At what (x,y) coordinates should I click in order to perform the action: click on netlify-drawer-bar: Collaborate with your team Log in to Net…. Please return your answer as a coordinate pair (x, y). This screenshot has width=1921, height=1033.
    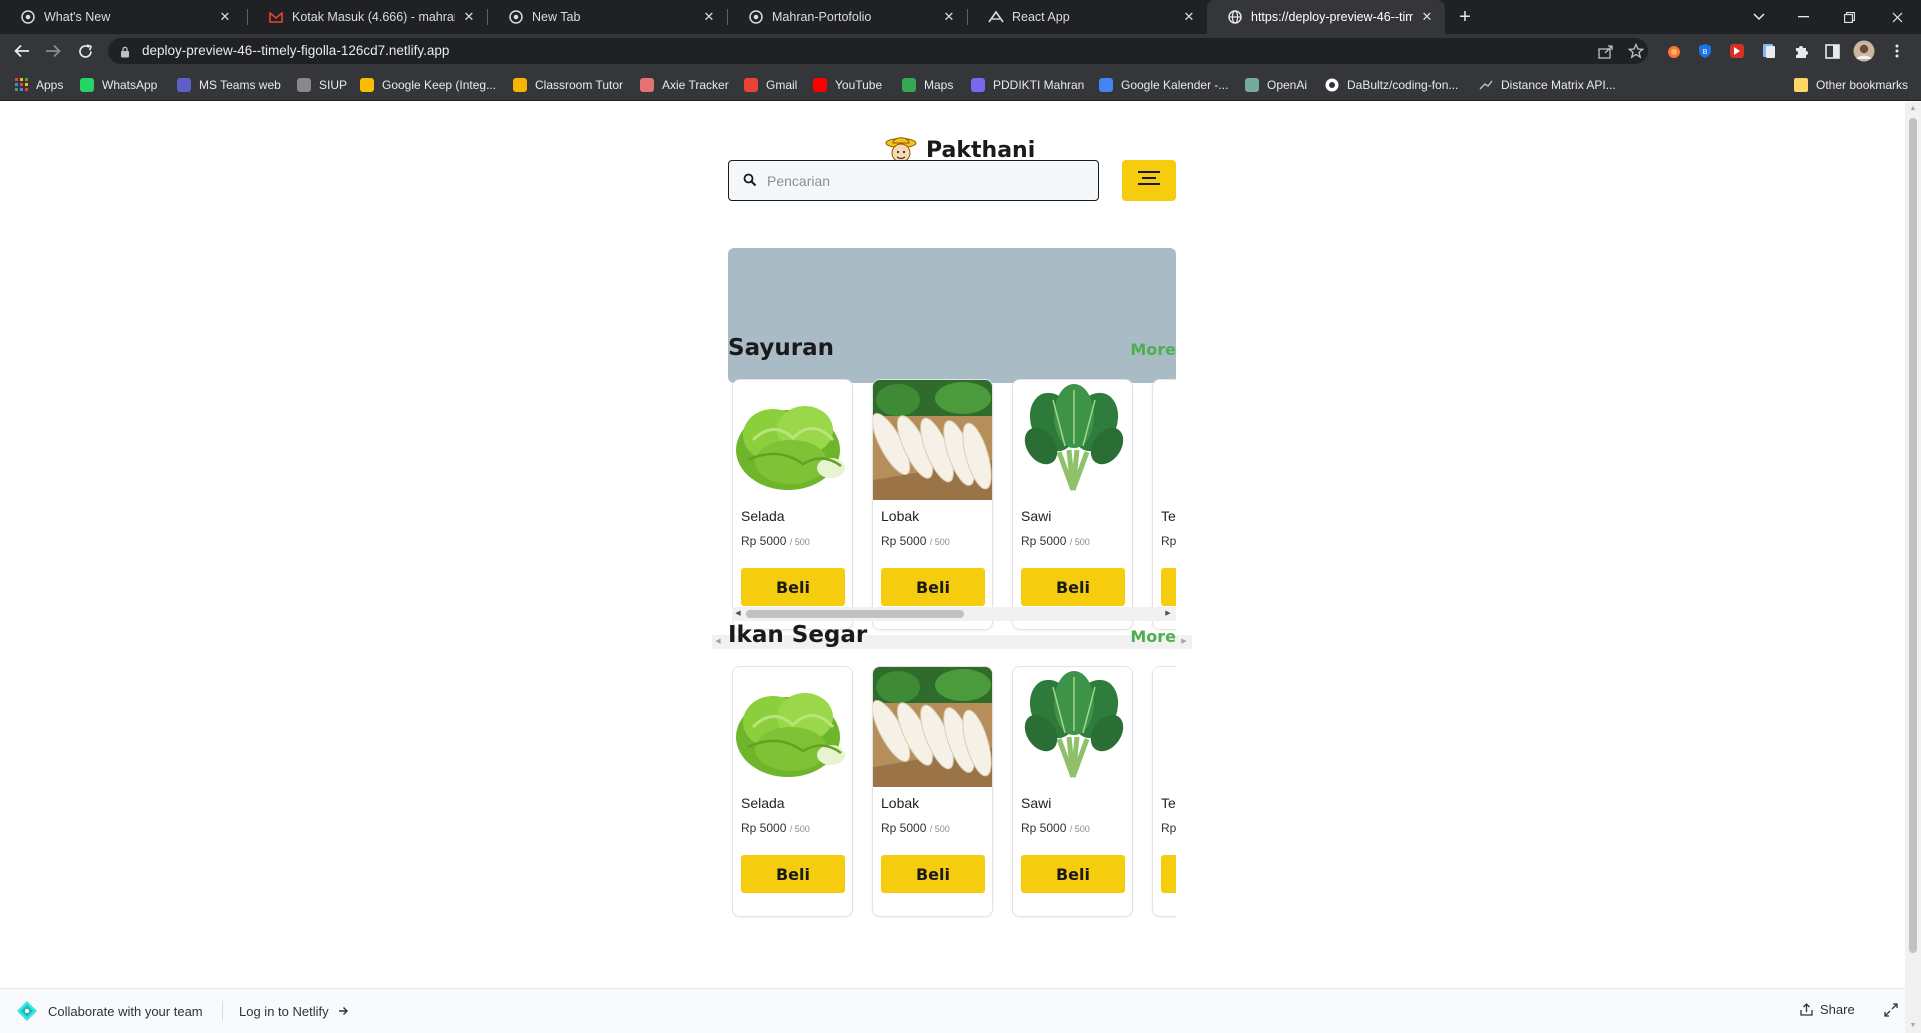
    Looking at the image, I should click on (952, 1010).